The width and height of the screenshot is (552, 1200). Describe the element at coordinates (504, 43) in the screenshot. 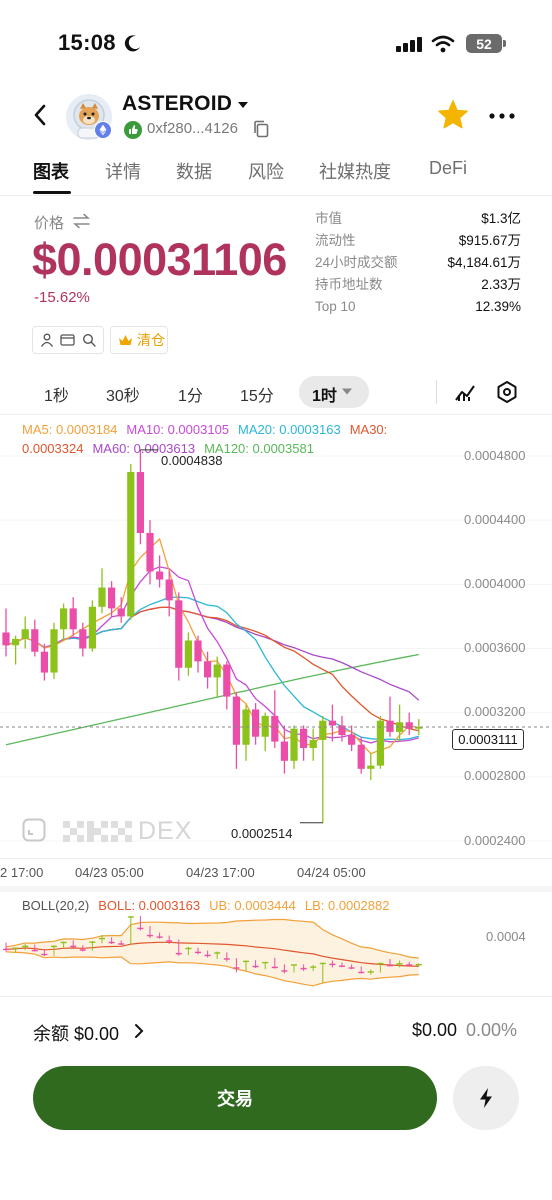

I see `battery-cap` at that location.